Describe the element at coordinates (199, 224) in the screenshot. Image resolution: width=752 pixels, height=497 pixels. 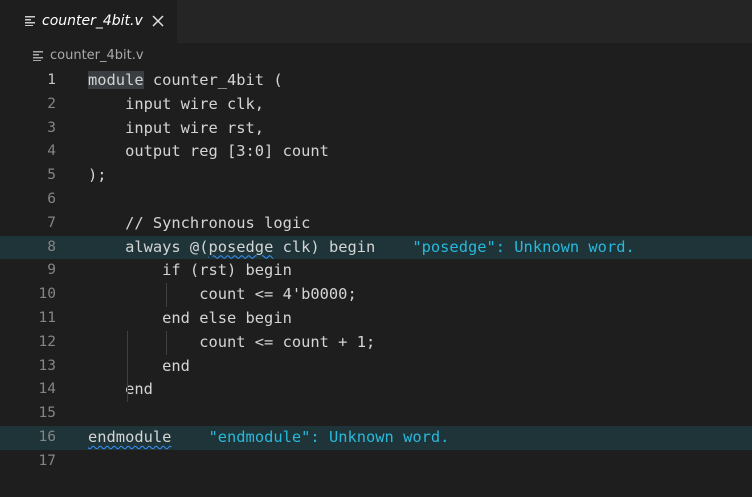
I see `code-text: // Synchronous logic` at that location.